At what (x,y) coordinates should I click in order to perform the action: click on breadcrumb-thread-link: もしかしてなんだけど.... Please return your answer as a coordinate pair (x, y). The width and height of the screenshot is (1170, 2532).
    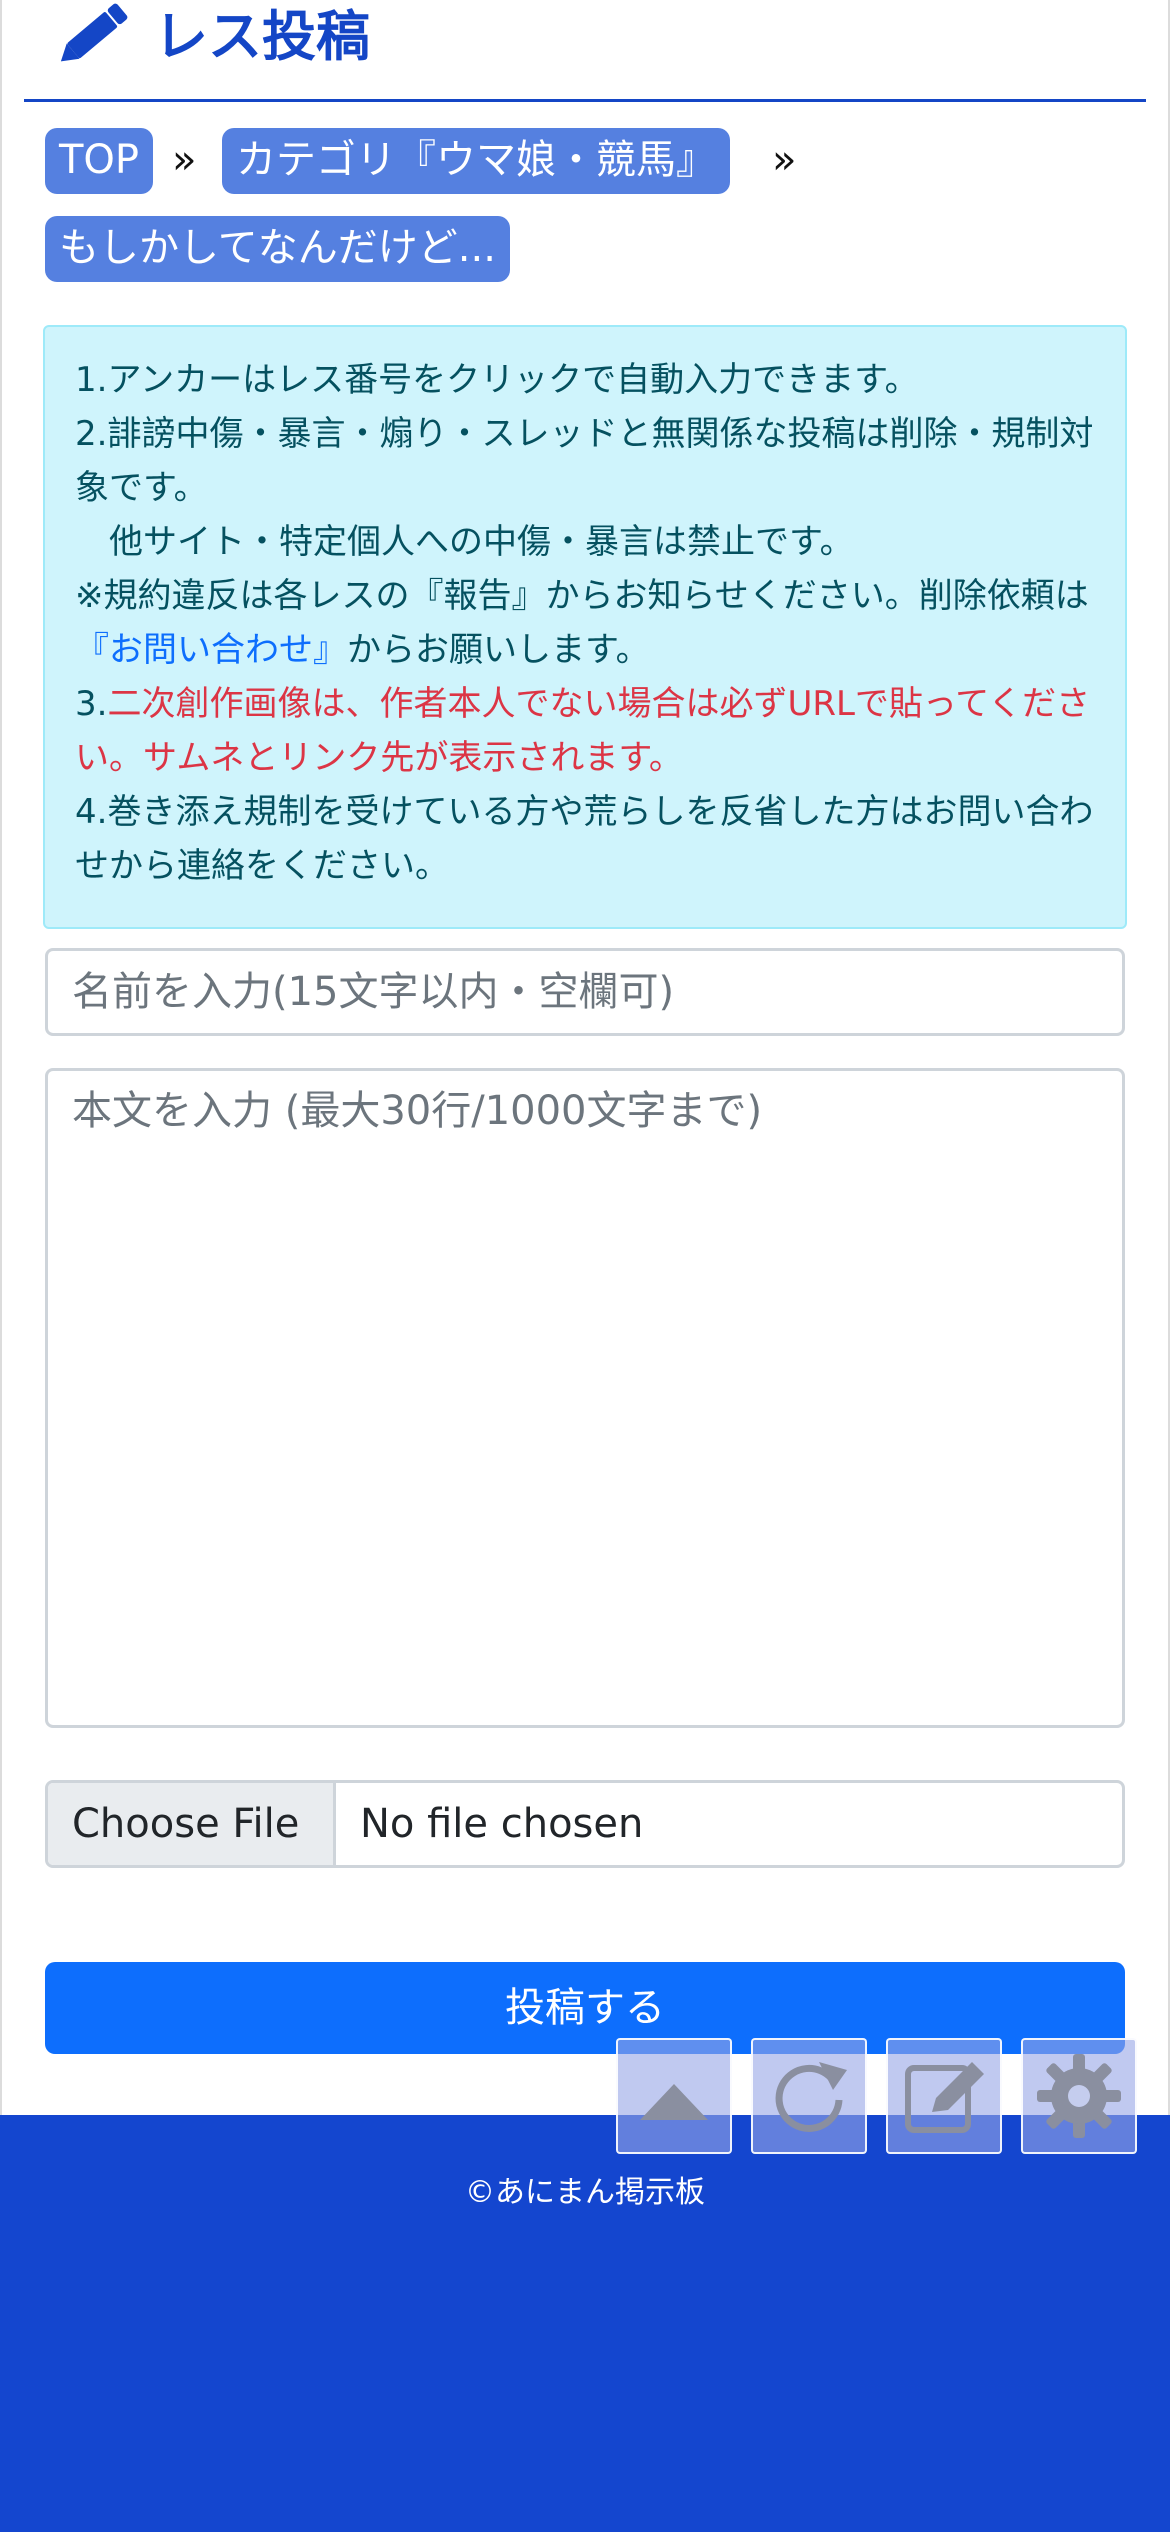
    Looking at the image, I should click on (277, 249).